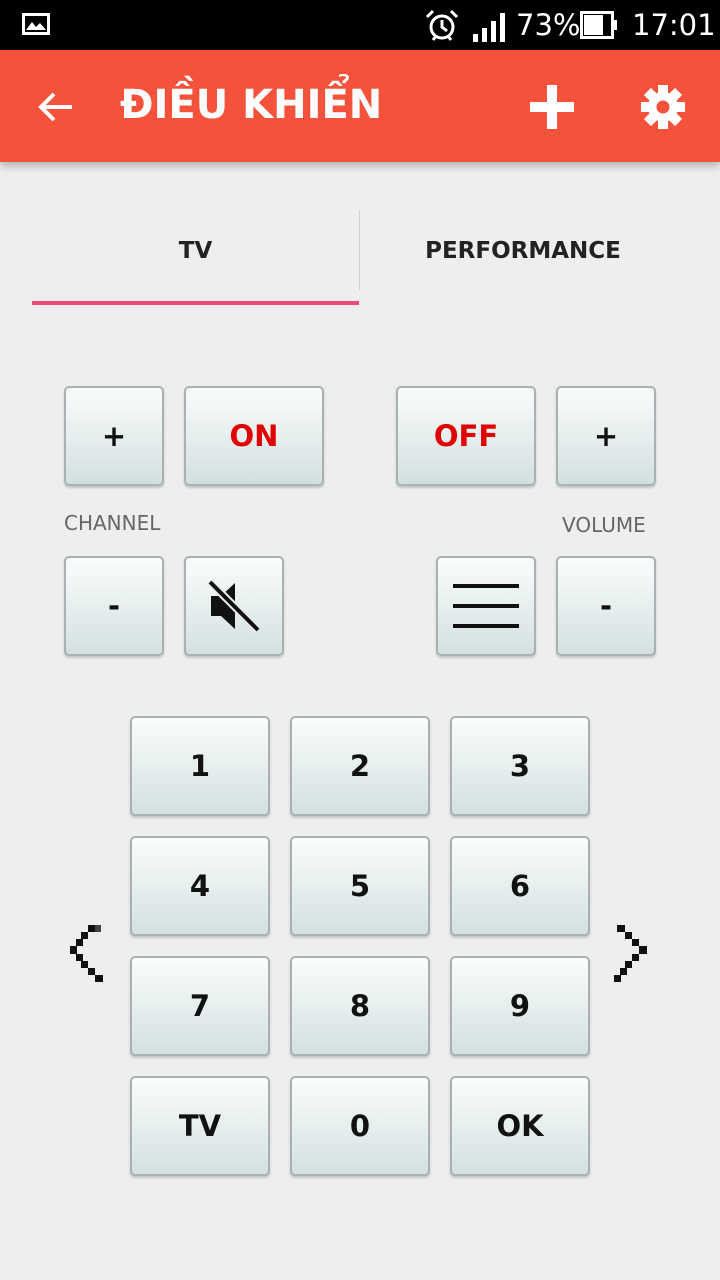 The image size is (720, 1280). Describe the element at coordinates (520, 766) in the screenshot. I see `key-3: 3` at that location.